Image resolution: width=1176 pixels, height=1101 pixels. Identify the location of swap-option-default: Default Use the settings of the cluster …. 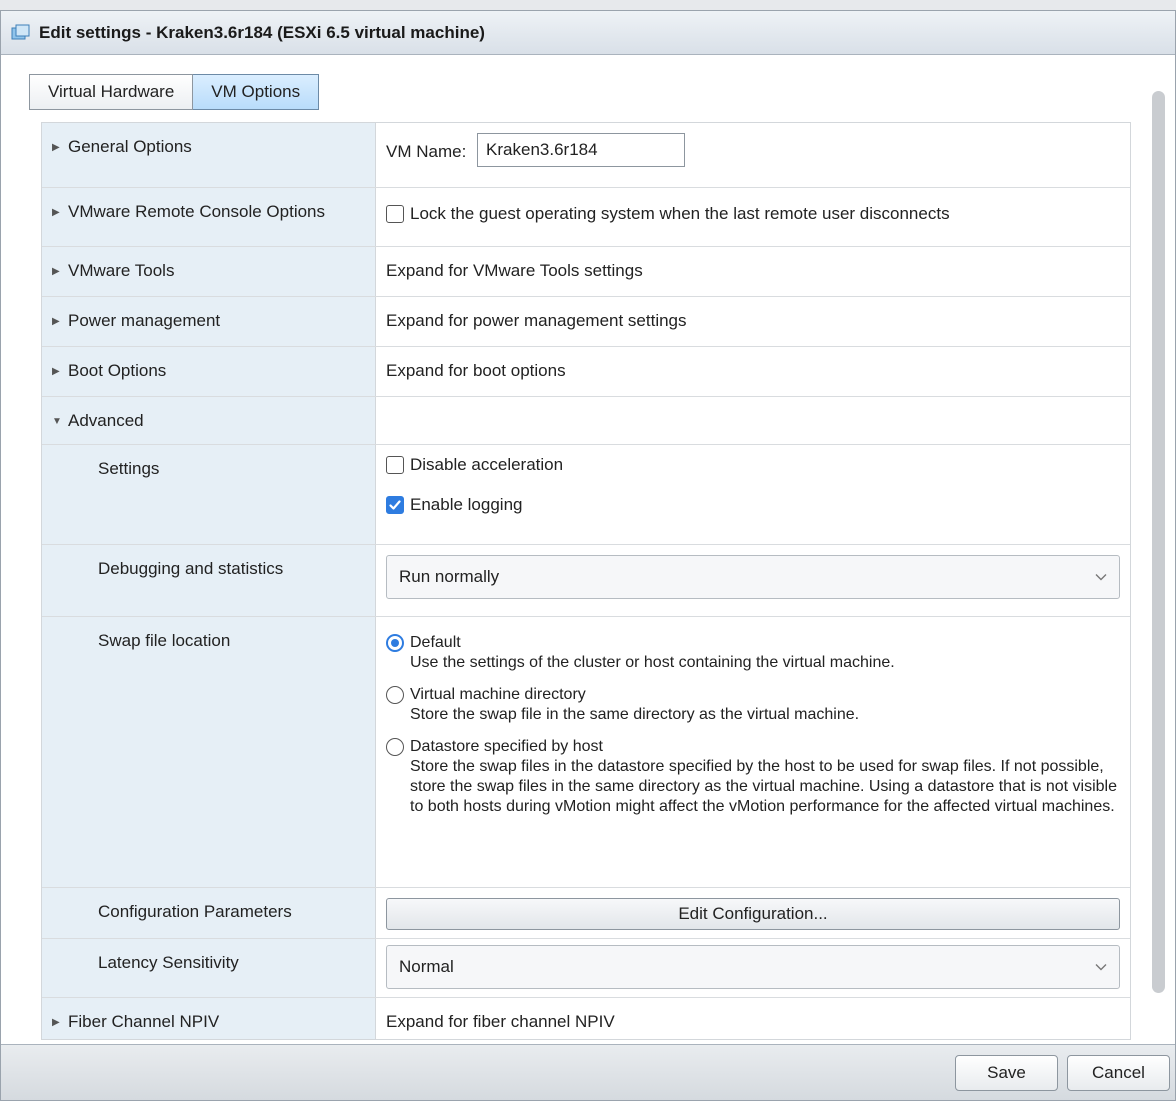
(753, 653).